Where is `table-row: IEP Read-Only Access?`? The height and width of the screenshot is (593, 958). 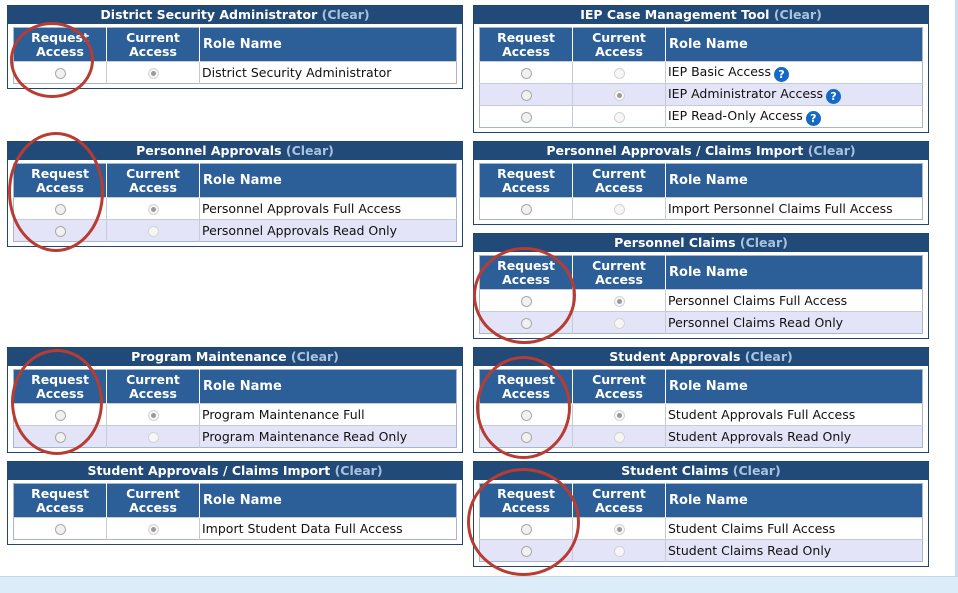 table-row: IEP Read-Only Access? is located at coordinates (701, 116).